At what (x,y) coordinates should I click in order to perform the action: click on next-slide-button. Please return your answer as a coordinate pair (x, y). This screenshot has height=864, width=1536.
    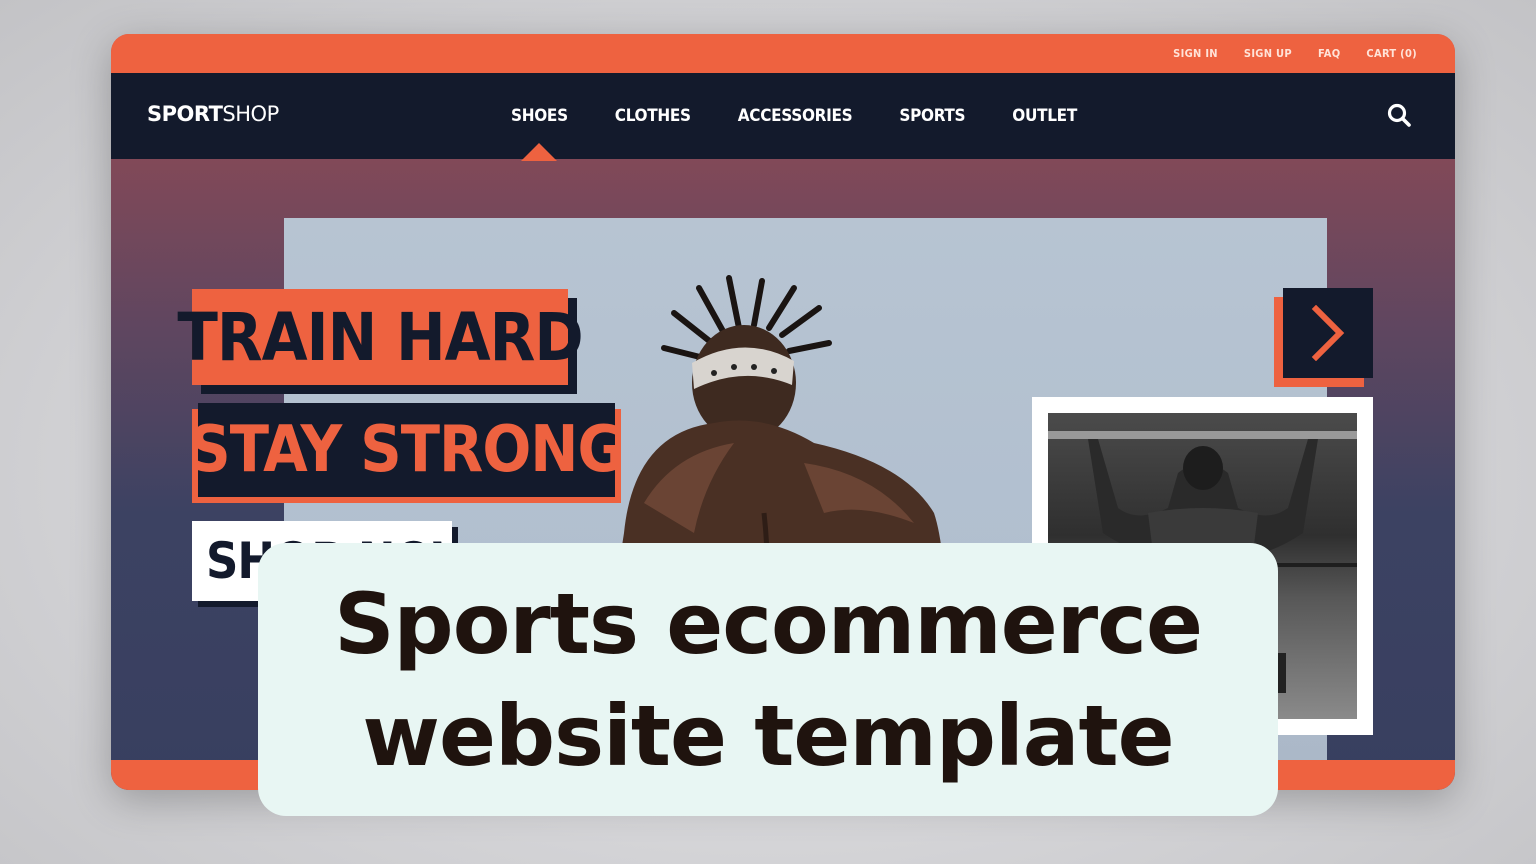
    Looking at the image, I should click on (1328, 333).